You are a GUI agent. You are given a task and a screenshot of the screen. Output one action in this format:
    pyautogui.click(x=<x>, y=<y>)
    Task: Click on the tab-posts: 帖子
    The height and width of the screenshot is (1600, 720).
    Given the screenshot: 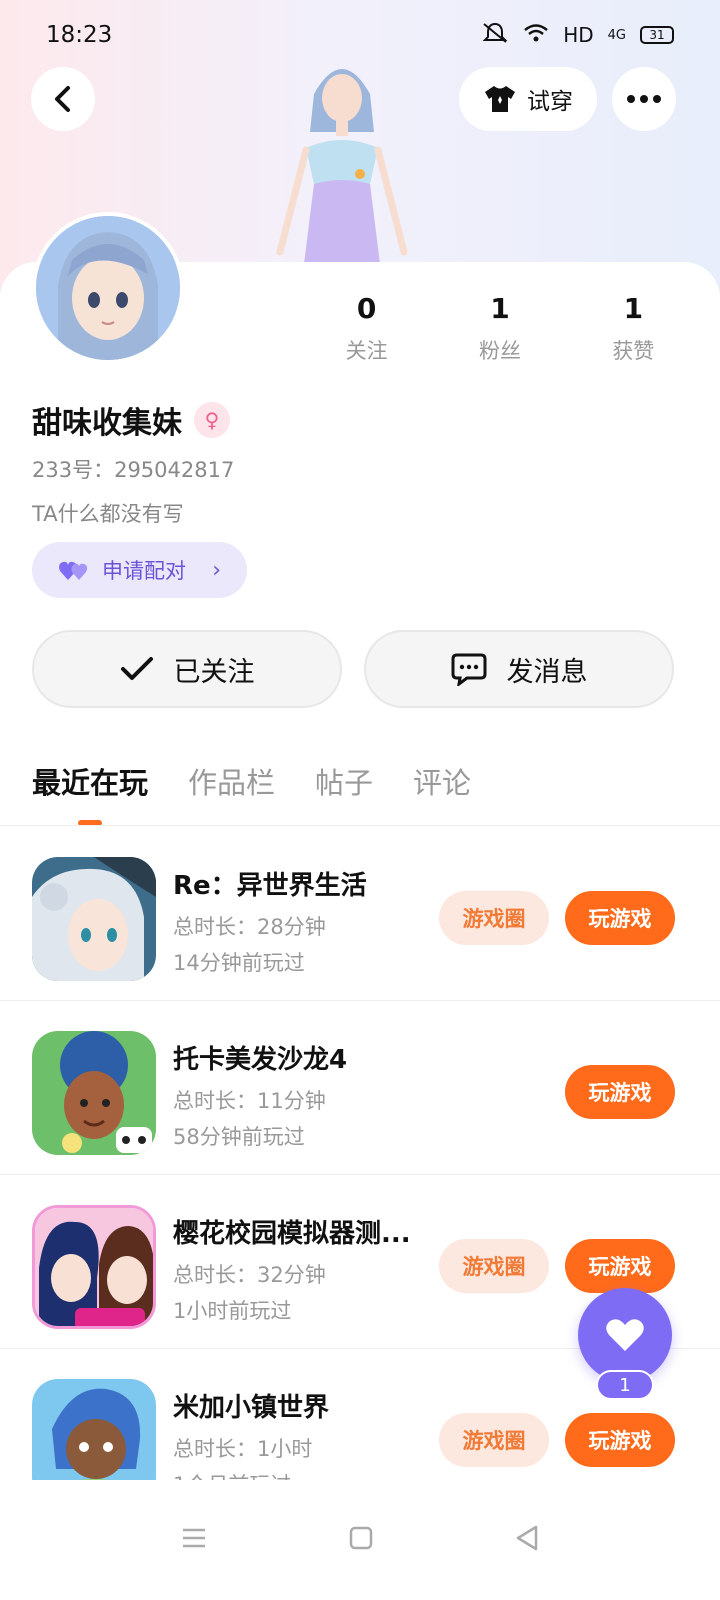 What is the action you would take?
    pyautogui.click(x=344, y=793)
    